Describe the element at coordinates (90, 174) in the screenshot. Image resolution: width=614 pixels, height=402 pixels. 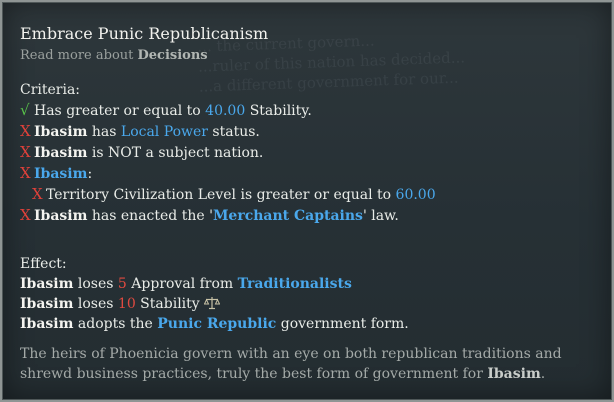
I see `criterion-text: :` at that location.